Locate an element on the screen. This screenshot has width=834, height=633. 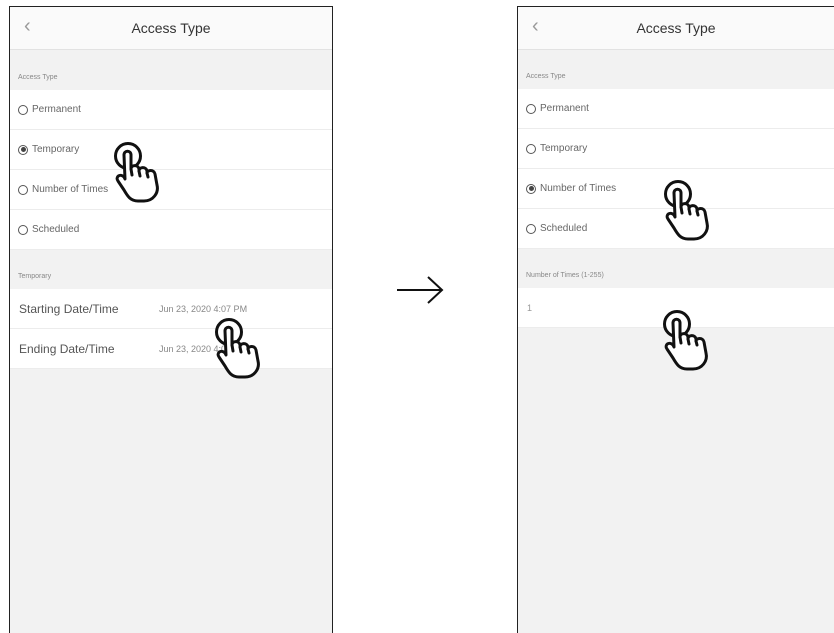
starting-date-row: Starting Date/Time Jun 23, 2020 4:07 PM is located at coordinates (171, 309).